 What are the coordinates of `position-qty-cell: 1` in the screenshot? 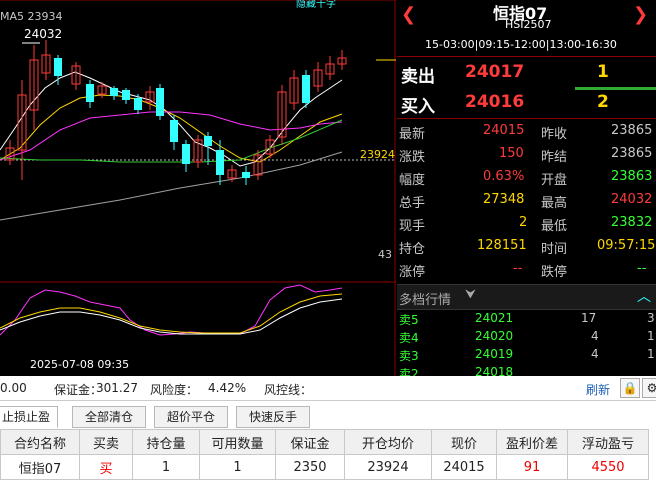 It's located at (166, 467).